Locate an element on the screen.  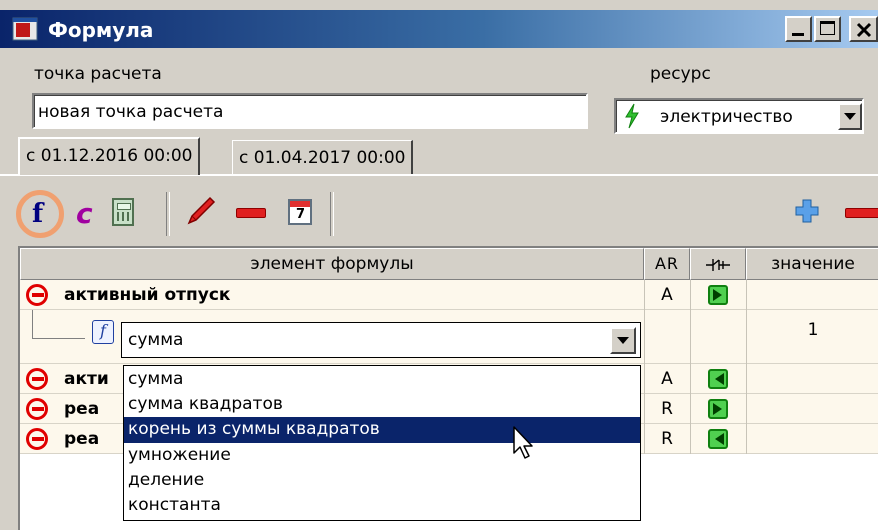
list-option-highlighted: корень из суммы квадратов is located at coordinates (382, 430).